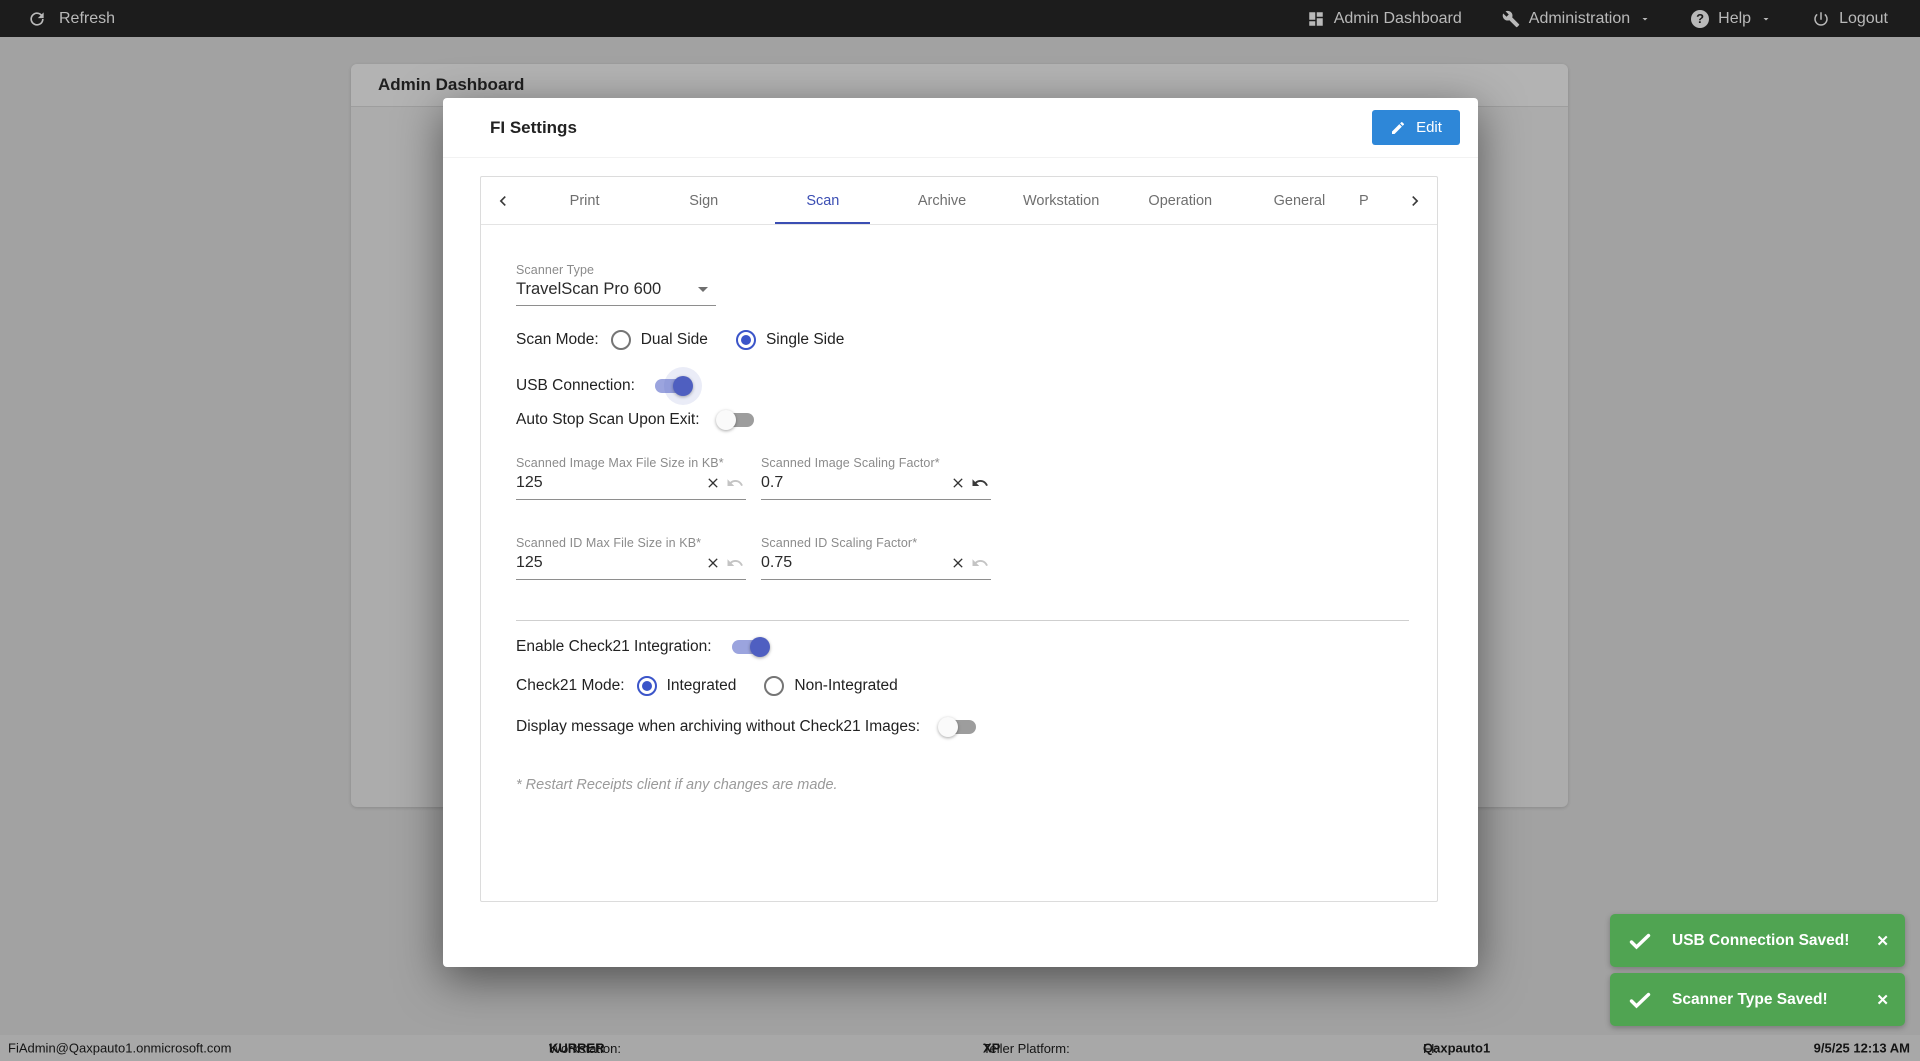 This screenshot has height=1061, width=1920. I want to click on modal-title: FI Settings, so click(533, 127).